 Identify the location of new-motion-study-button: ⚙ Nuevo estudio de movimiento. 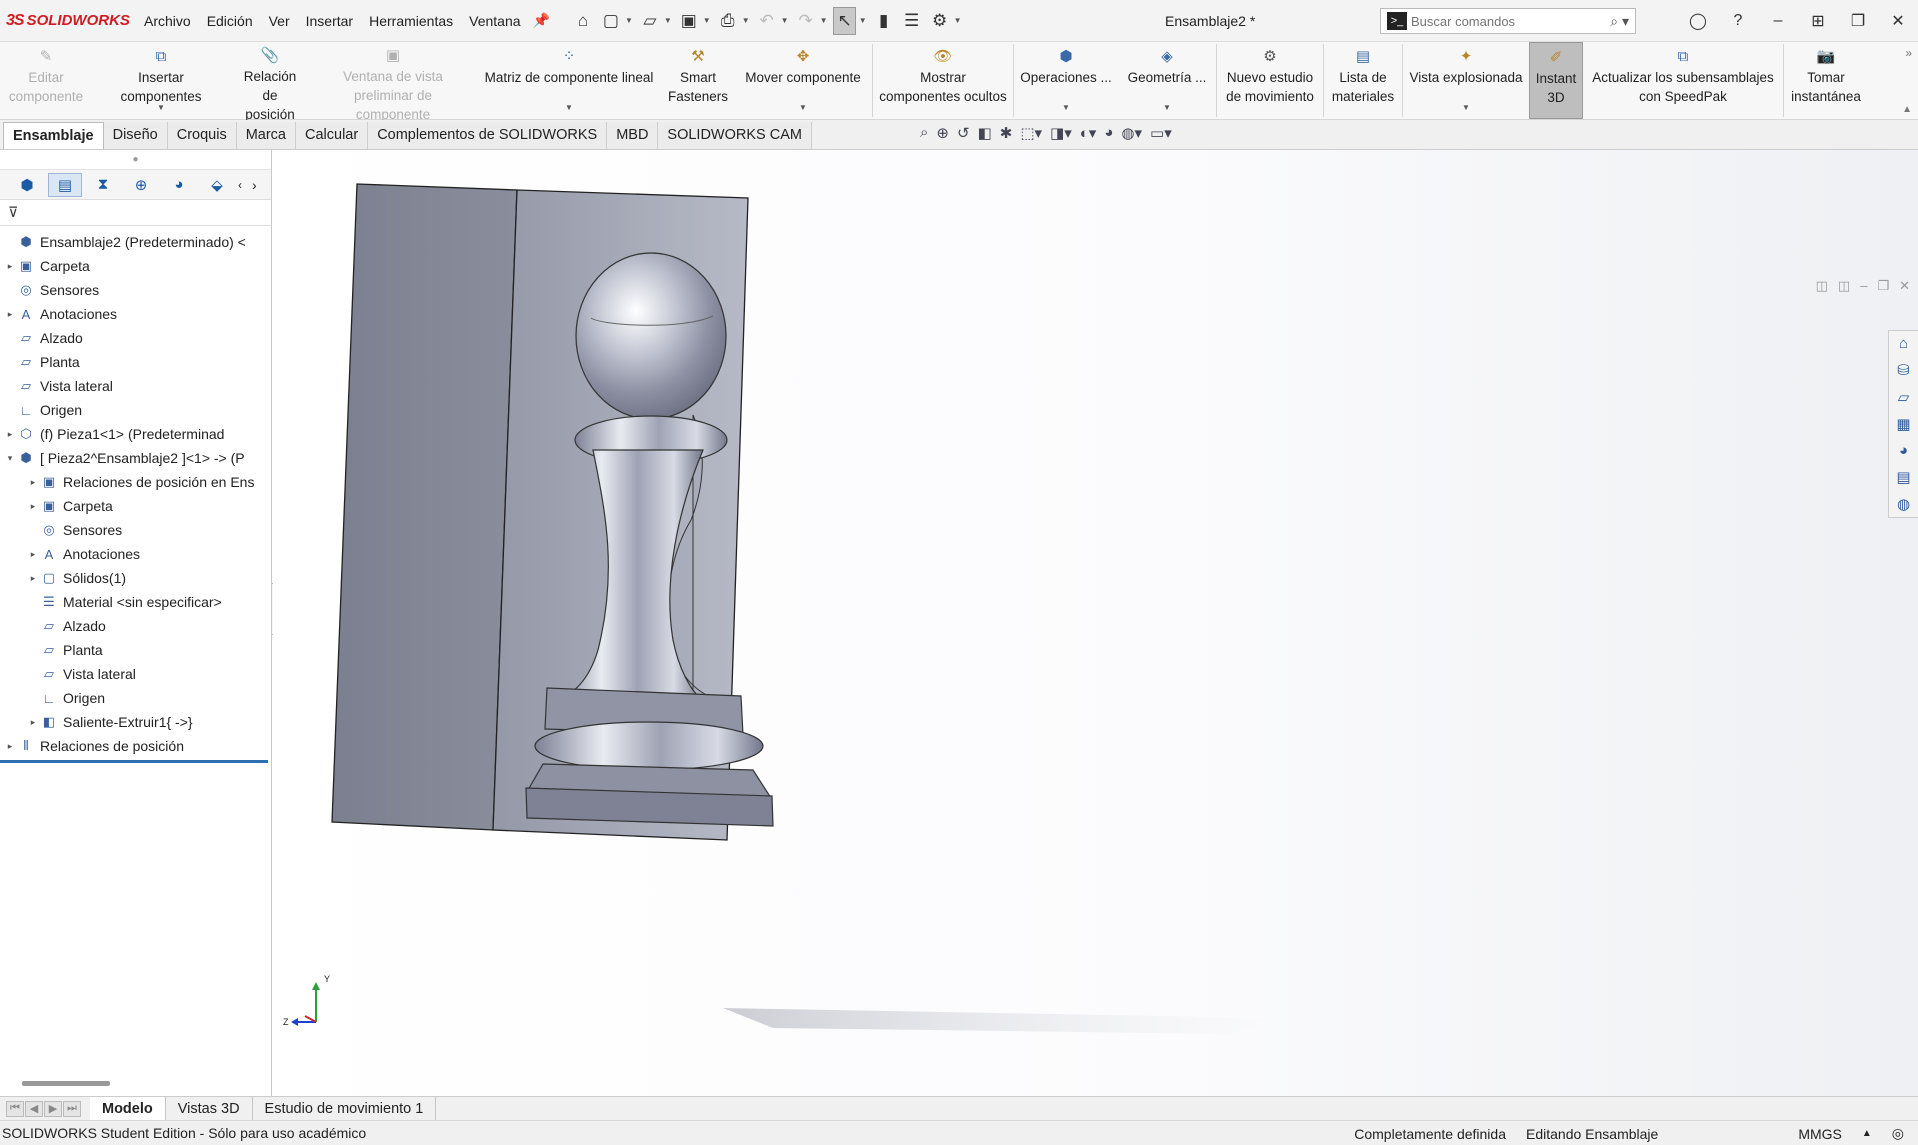
(1270, 80).